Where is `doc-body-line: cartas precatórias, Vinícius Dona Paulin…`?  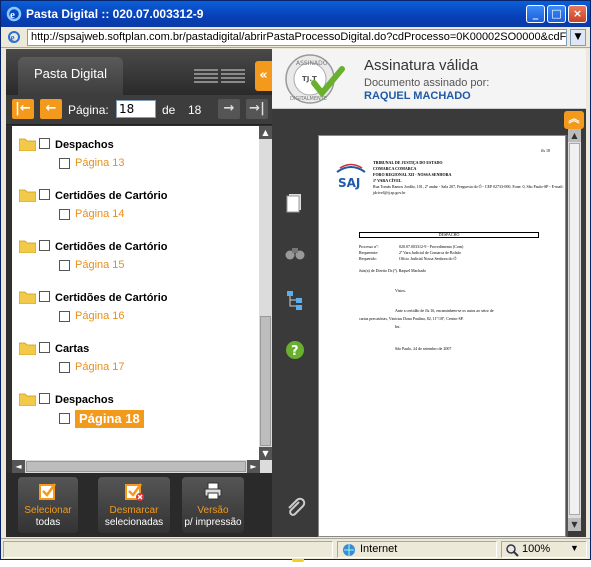 doc-body-line: cartas precatórias, Vinícius Dona Paulin… is located at coordinates (411, 318).